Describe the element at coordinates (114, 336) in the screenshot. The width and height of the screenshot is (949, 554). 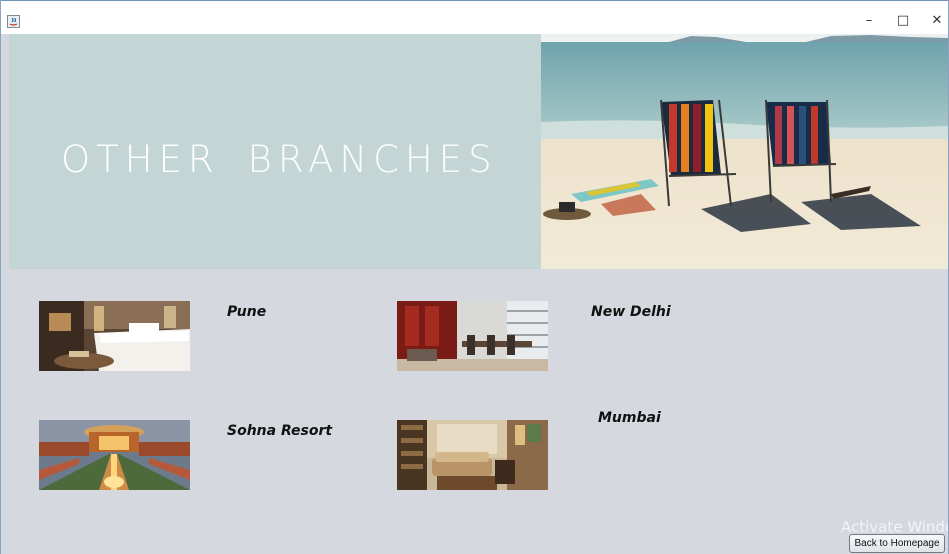
I see `branch-image-pune` at that location.